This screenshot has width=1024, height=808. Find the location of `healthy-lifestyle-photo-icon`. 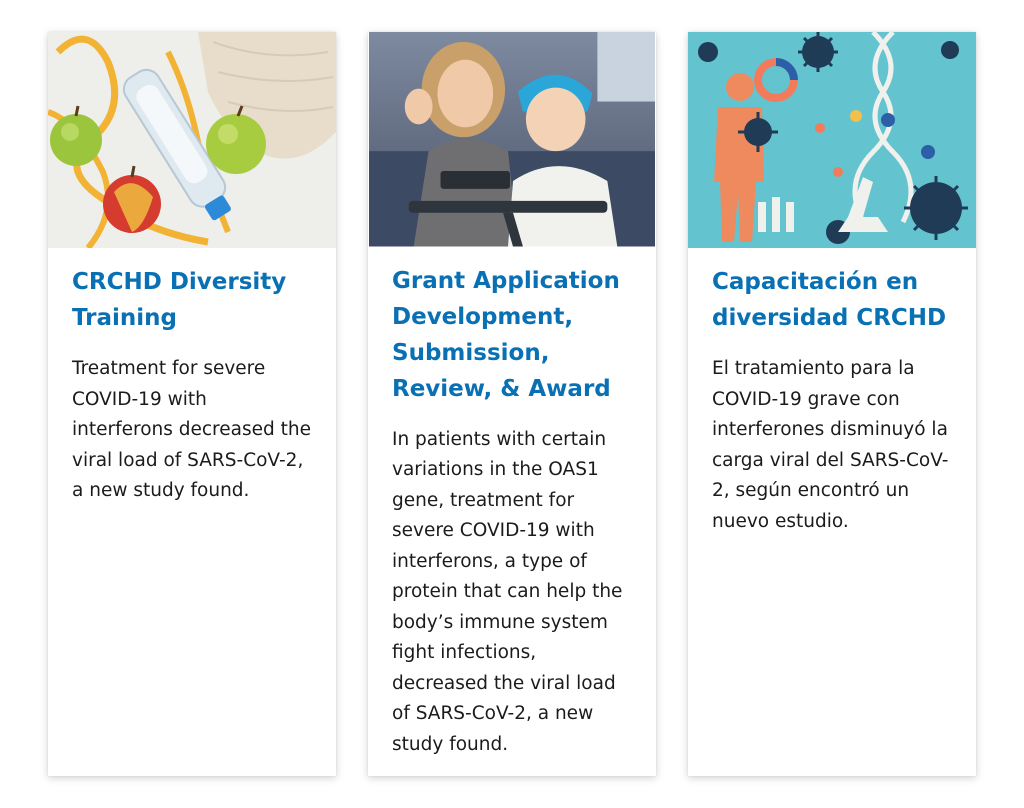

healthy-lifestyle-photo-icon is located at coordinates (192, 140).